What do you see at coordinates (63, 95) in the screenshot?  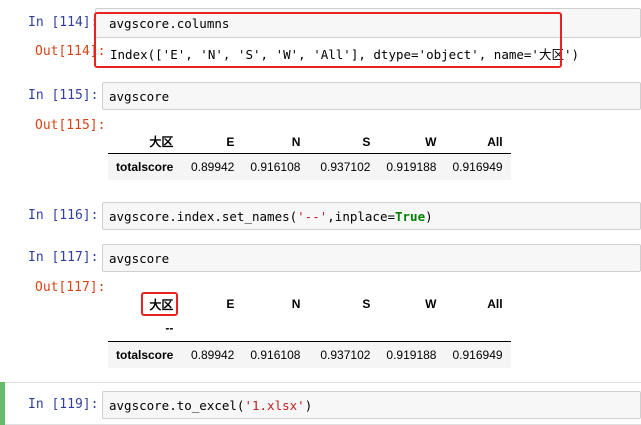 I see `cell-115-in-prompt: In [115]:` at bounding box center [63, 95].